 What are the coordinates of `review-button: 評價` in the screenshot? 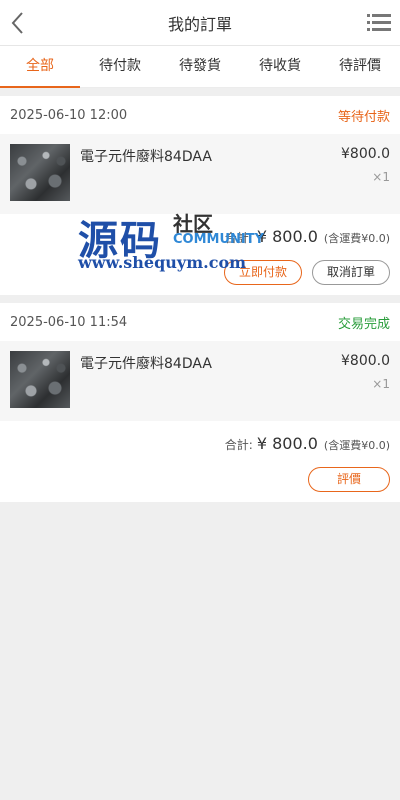 It's located at (349, 479).